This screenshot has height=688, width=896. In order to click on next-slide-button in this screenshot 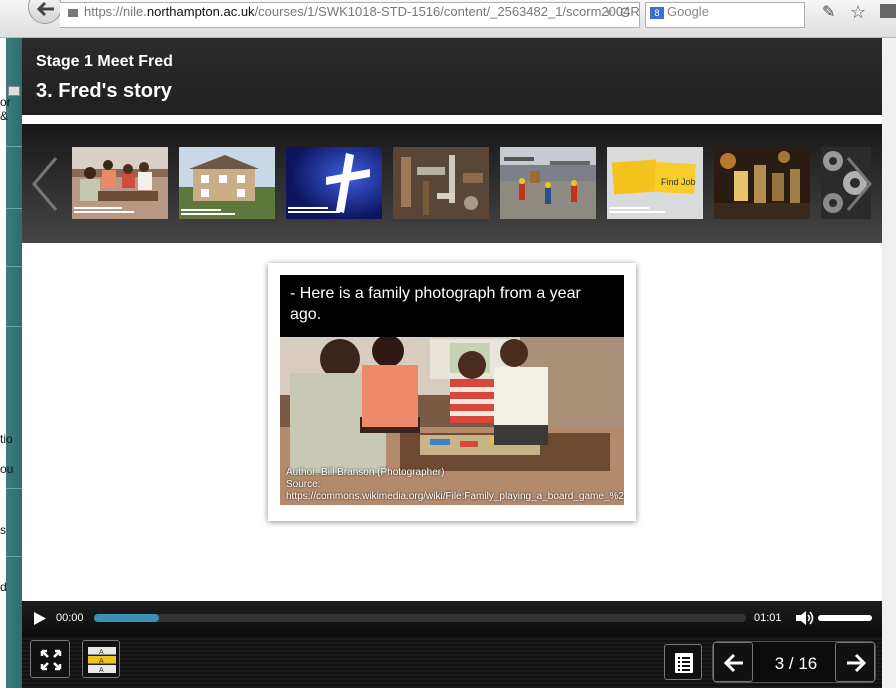, I will do `click(855, 662)`.